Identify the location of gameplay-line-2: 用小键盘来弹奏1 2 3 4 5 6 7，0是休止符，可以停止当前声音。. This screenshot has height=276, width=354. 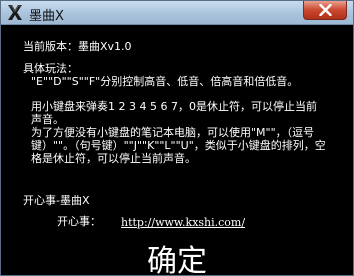
(174, 113).